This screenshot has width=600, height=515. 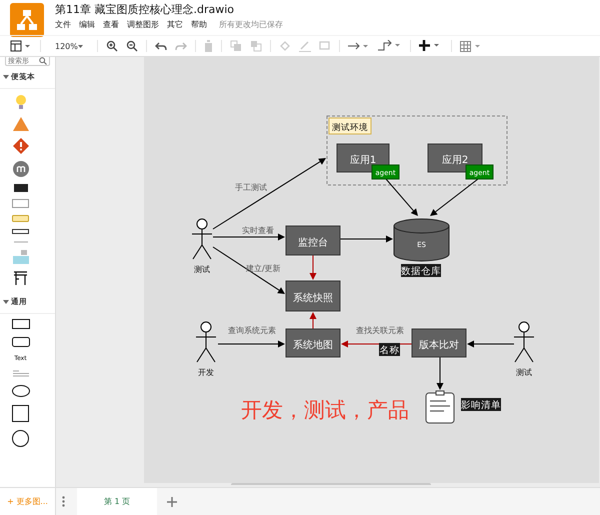 What do you see at coordinates (421, 270) in the screenshot?
I see `text-label: 数据仓库` at bounding box center [421, 270].